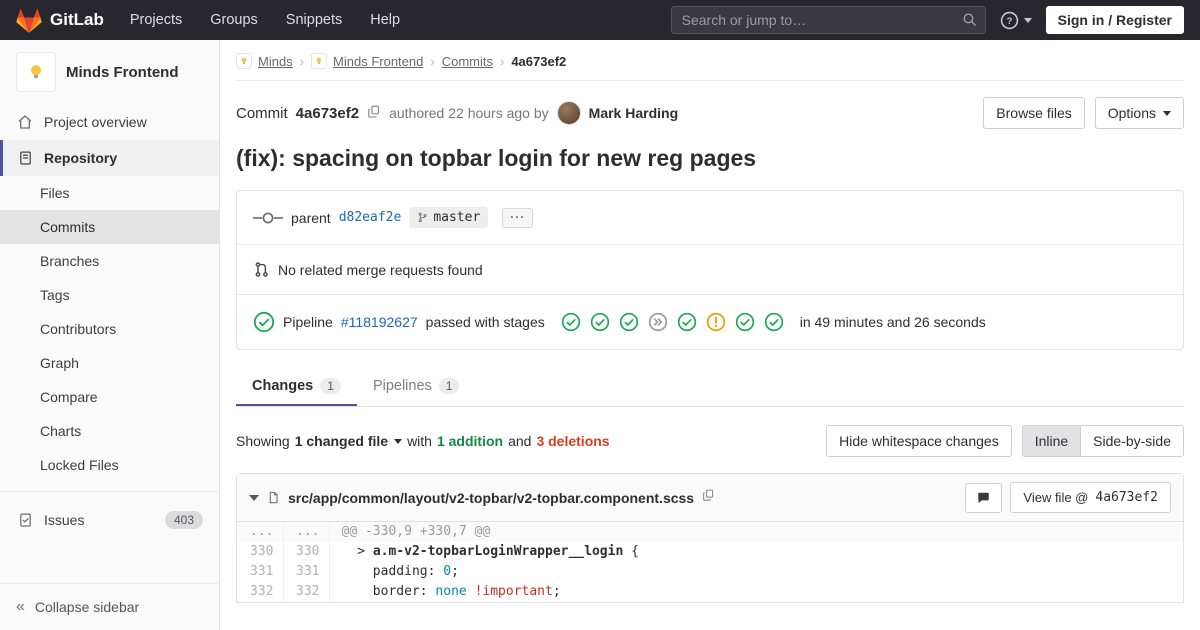  Describe the element at coordinates (109, 363) in the screenshot. I see `sidebar-subitem-graph: Graph` at that location.